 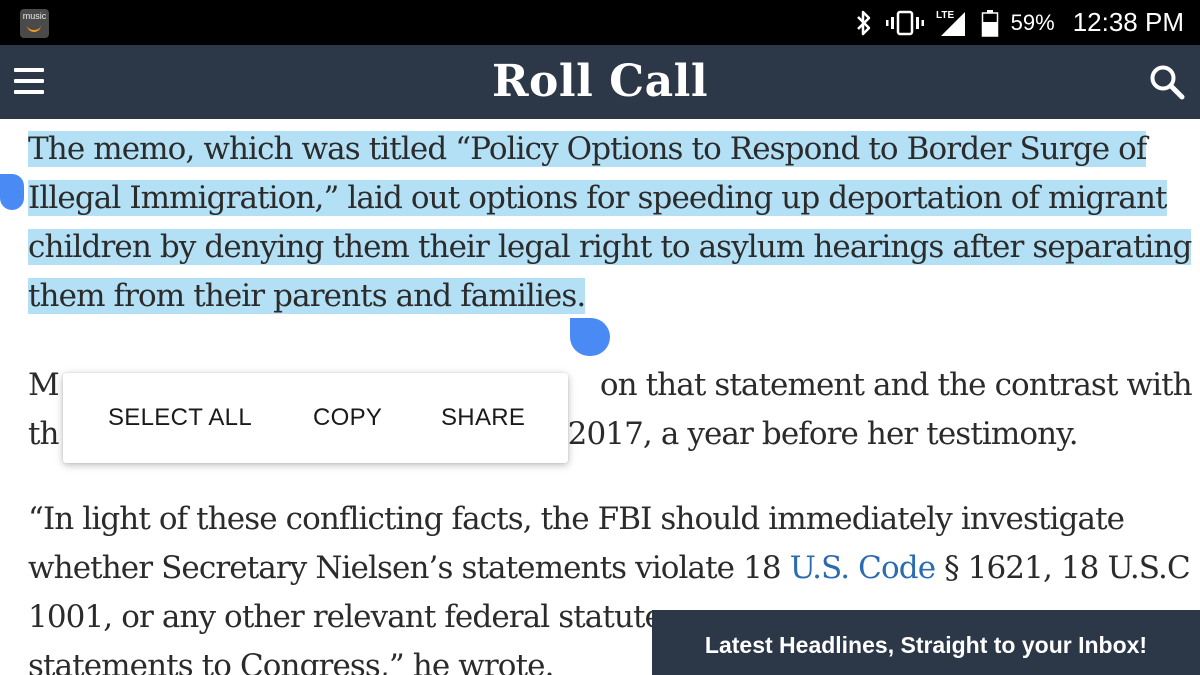 I want to click on battery-icon, so click(x=989, y=23).